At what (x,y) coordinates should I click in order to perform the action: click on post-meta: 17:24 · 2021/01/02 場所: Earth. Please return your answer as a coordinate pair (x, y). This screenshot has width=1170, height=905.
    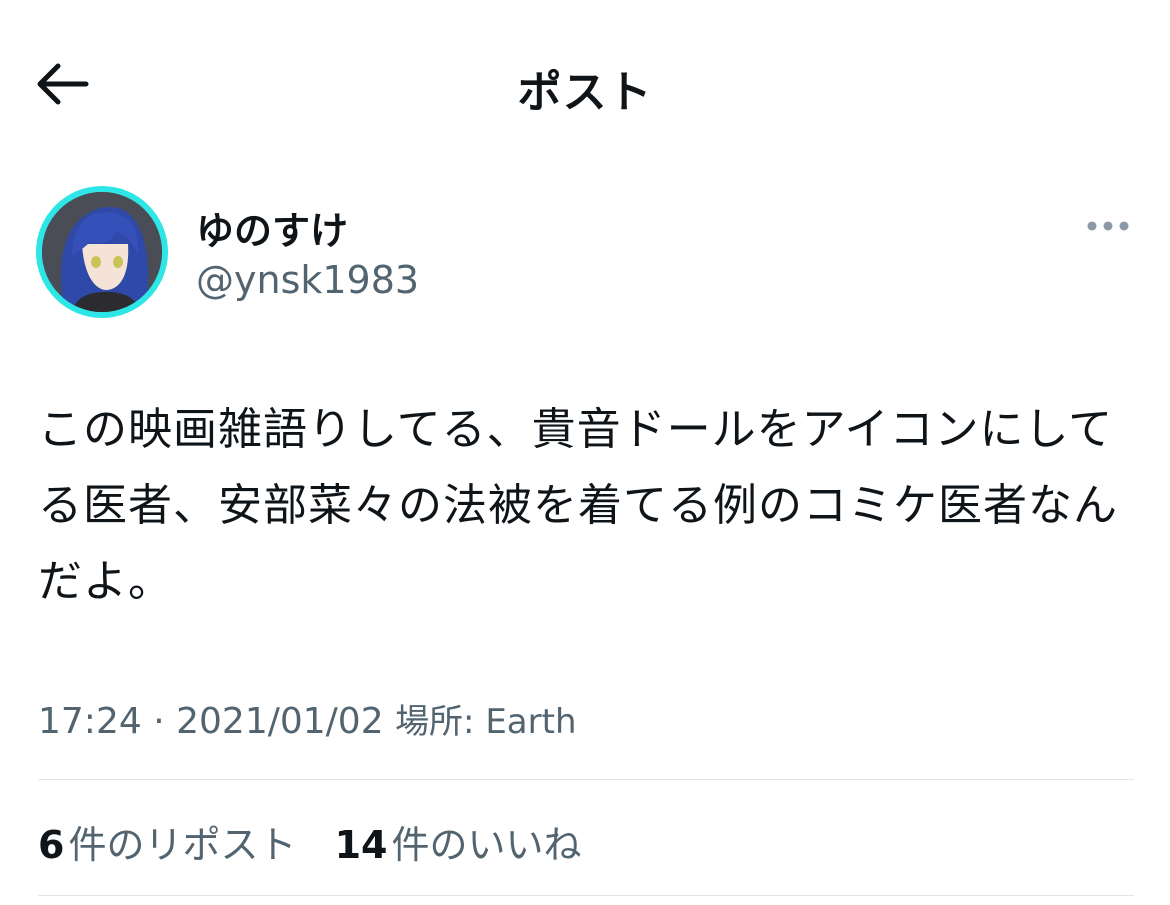
    Looking at the image, I should click on (307, 718).